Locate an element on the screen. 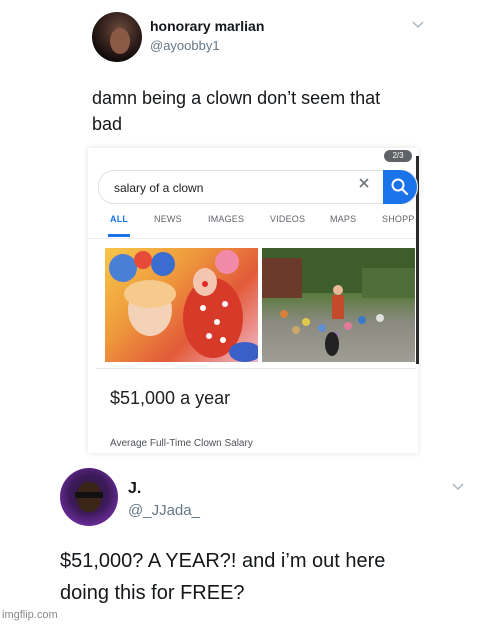  tweet-text-line-2: doing this for FREE? is located at coordinates (152, 593).